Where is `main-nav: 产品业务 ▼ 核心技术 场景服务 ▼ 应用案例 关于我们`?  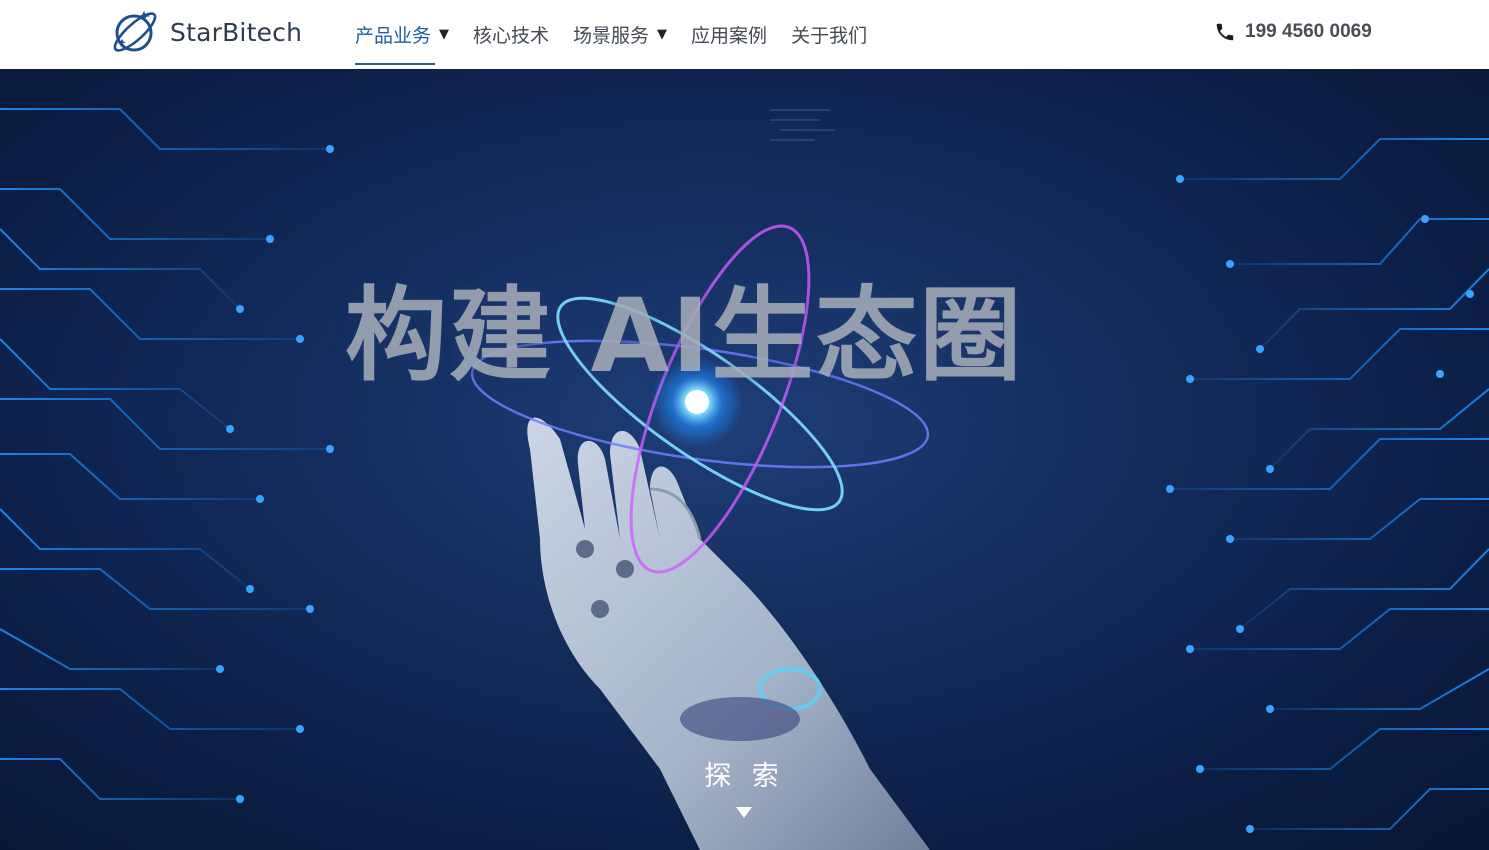
main-nav: 产品业务 ▼ 核心技术 场景服务 ▼ 应用案例 关于我们 is located at coordinates (623, 34).